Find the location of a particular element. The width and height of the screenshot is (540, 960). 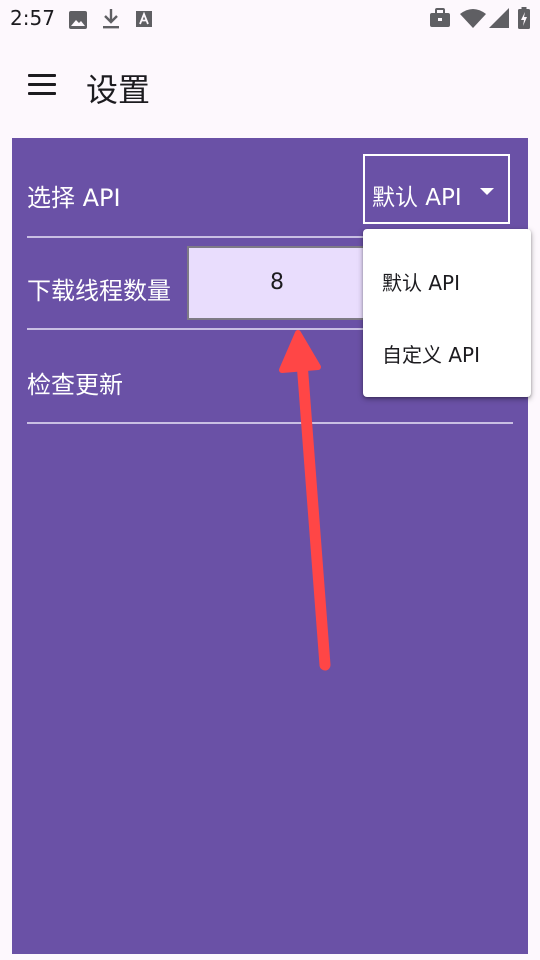

status-time: 2:57 is located at coordinates (32, 18).